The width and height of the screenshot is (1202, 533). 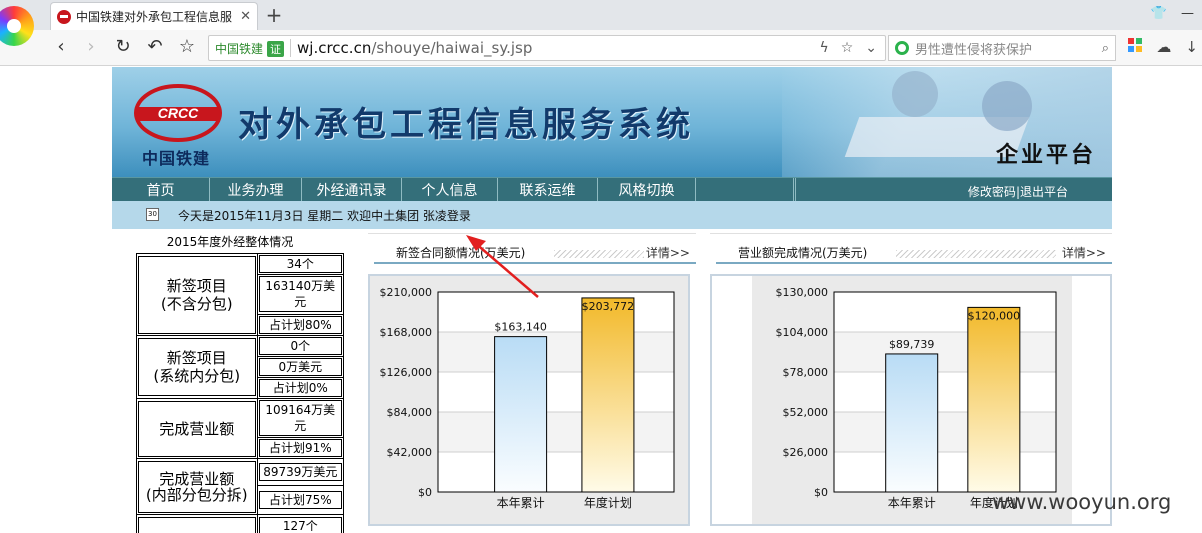 I want to click on search-engine-icon, so click(x=902, y=48).